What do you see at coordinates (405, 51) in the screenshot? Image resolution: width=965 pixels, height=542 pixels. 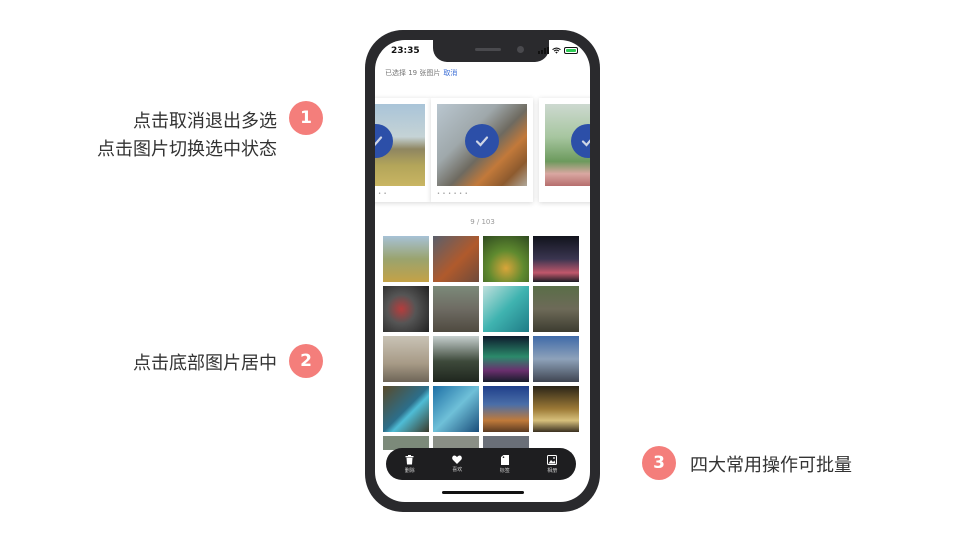 I see `status-time: 23:35` at bounding box center [405, 51].